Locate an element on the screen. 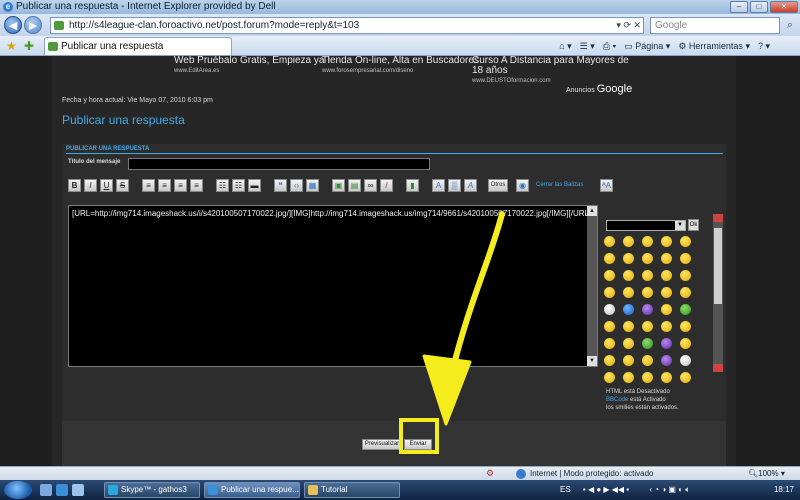  align-justify-icon: ≡ is located at coordinates (196, 185).